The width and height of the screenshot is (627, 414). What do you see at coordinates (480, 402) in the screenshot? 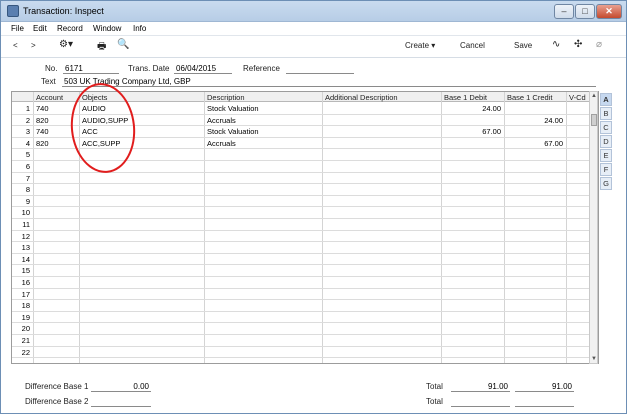
I see `total2-debit` at bounding box center [480, 402].